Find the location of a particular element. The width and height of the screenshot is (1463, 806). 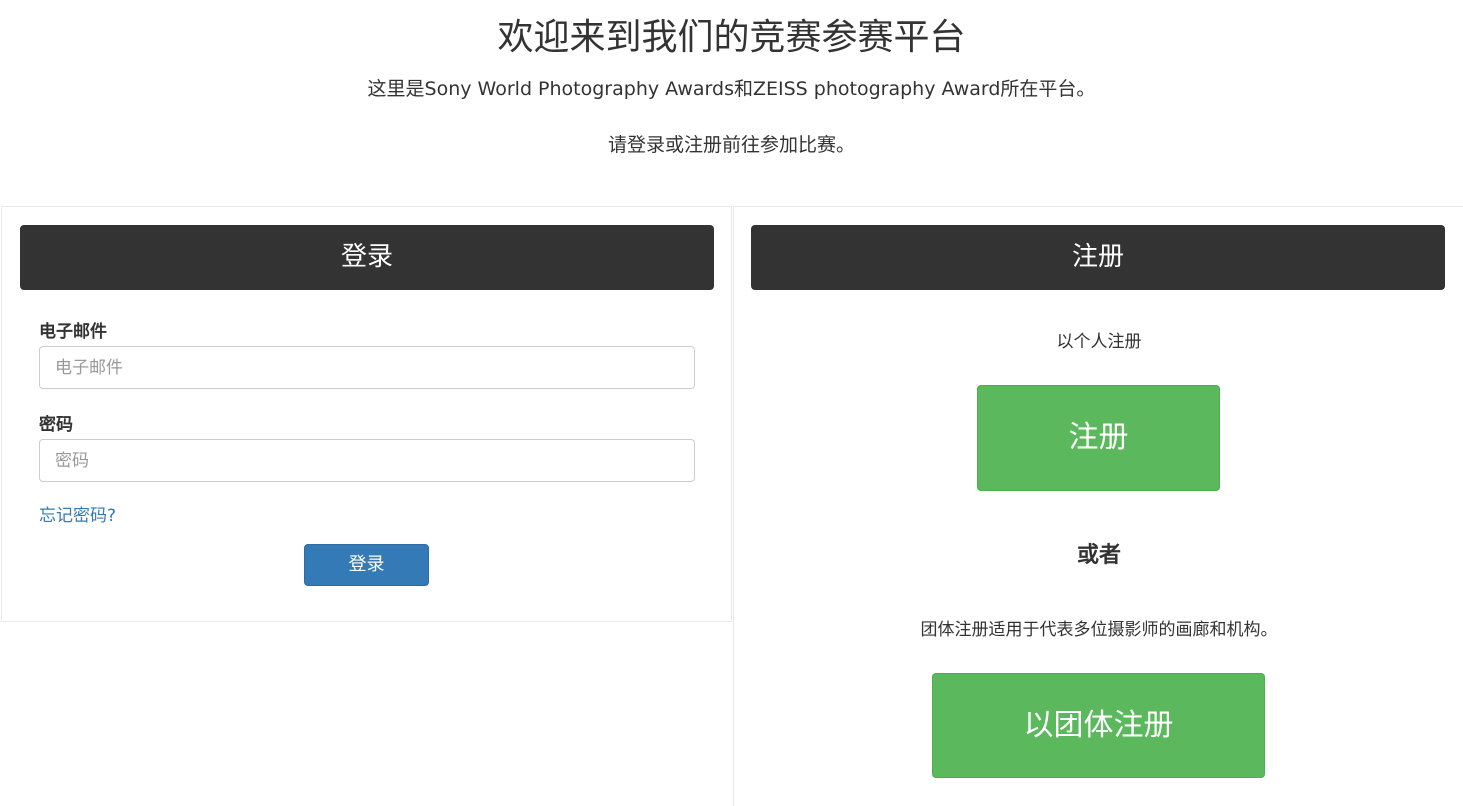

password-input is located at coordinates (367, 460).